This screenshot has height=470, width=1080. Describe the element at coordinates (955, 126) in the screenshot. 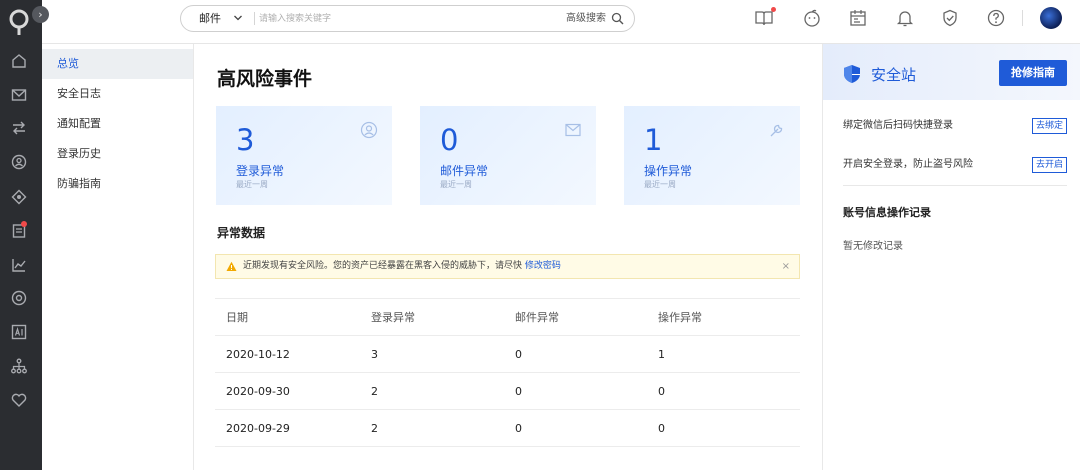

I see `bind-wechat-row: 绑定微信后扫码快捷登录 去绑定` at that location.